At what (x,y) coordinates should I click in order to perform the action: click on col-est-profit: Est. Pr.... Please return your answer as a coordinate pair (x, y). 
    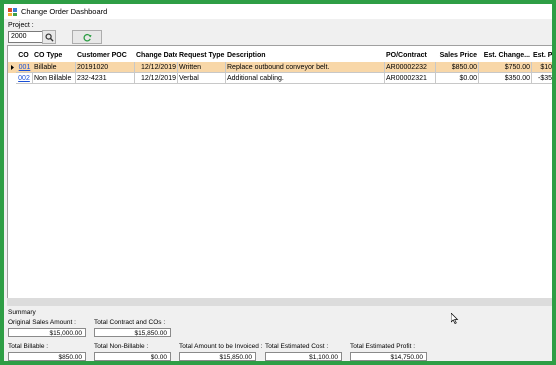
    Looking at the image, I should click on (542, 55).